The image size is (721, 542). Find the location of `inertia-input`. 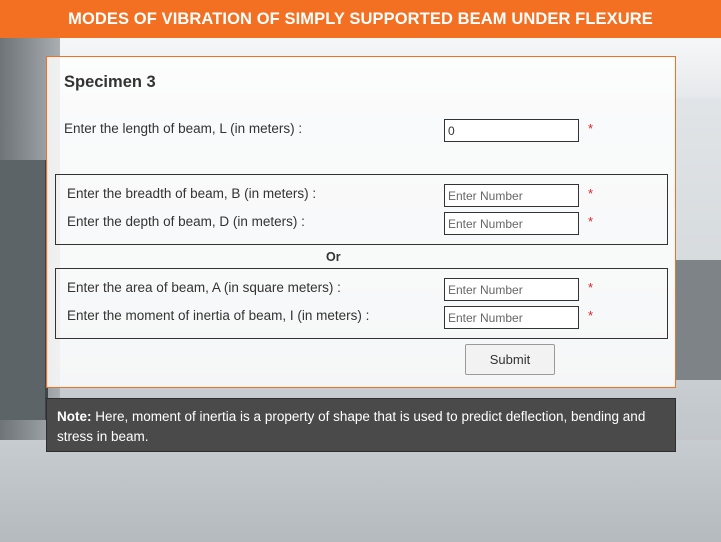

inertia-input is located at coordinates (511, 317).